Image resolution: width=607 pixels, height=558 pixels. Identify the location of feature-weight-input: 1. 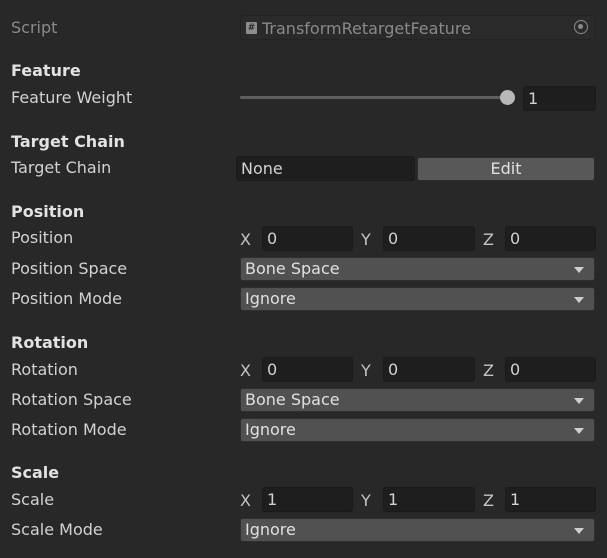
(559, 98).